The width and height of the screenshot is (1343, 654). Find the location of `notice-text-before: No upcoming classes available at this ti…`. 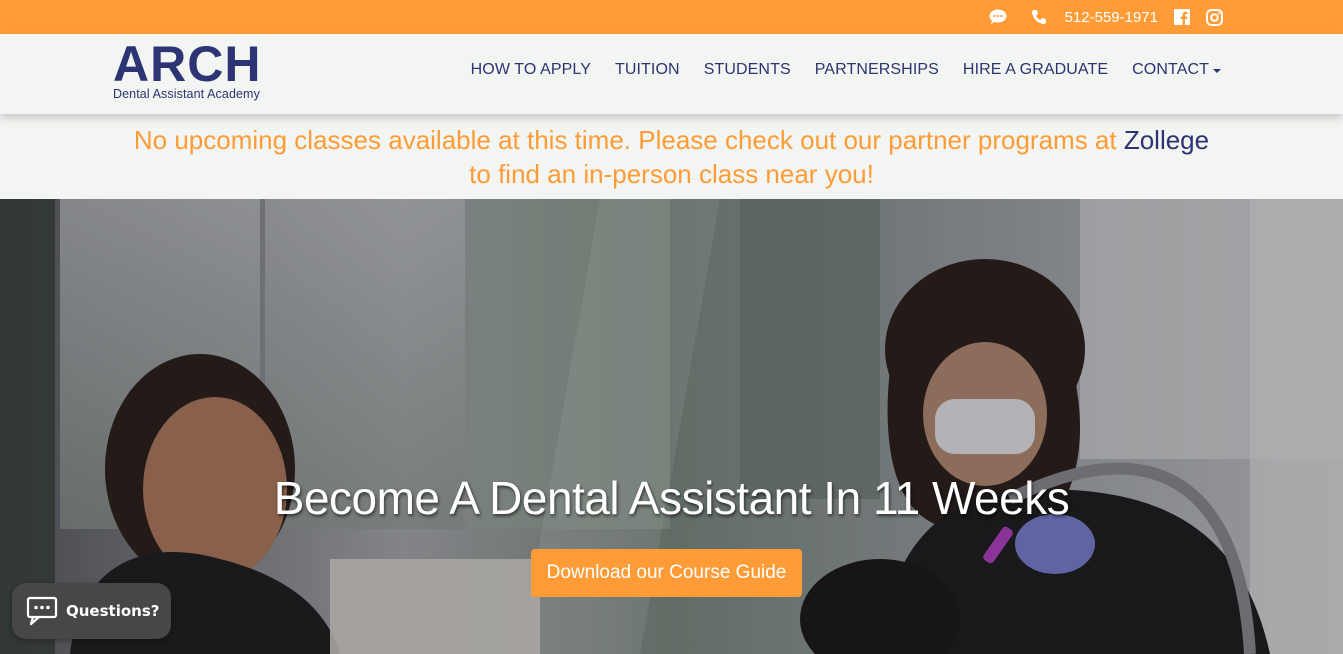

notice-text-before: No upcoming classes available at this ti… is located at coordinates (628, 139).